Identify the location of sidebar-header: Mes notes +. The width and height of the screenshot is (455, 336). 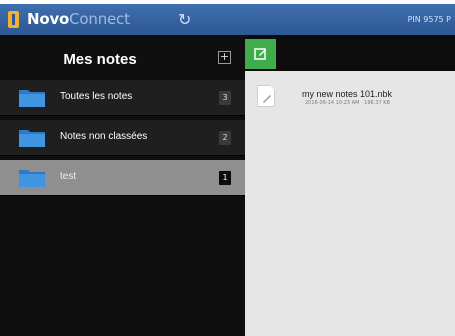
(122, 61).